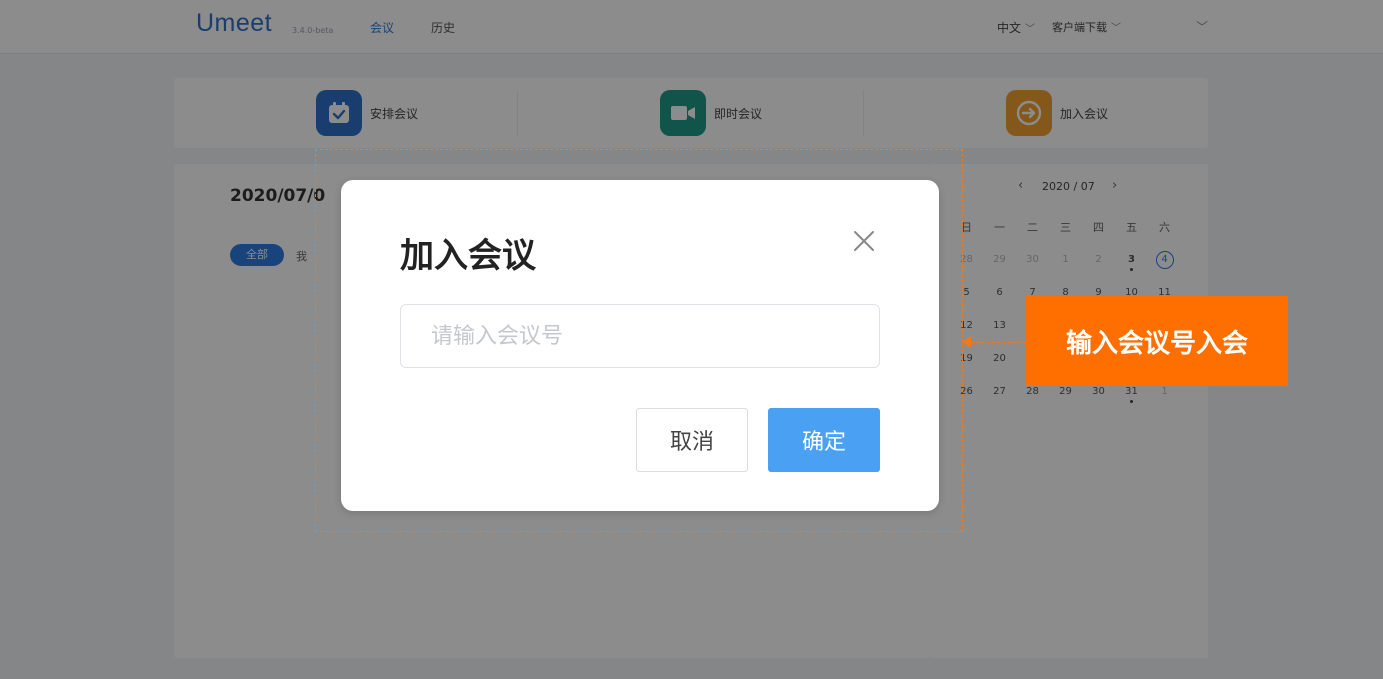  I want to click on close-icon, so click(864, 241).